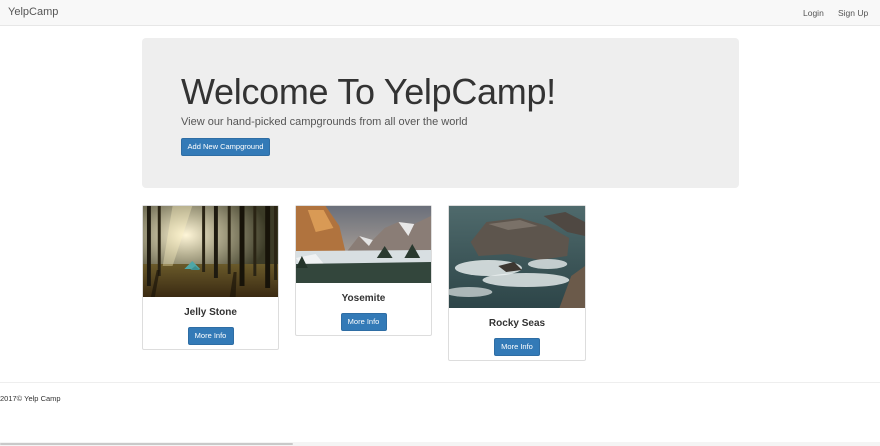 This screenshot has height=446, width=880. What do you see at coordinates (368, 91) in the screenshot?
I see `page-title: Welcome To YelpCamp!` at bounding box center [368, 91].